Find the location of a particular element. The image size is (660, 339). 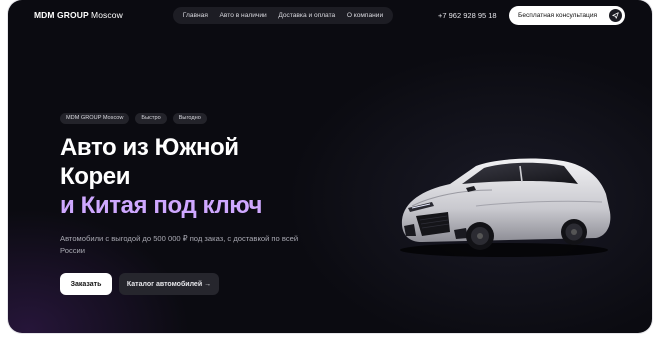

consultation-label: Бесплатная консультация is located at coordinates (558, 15).